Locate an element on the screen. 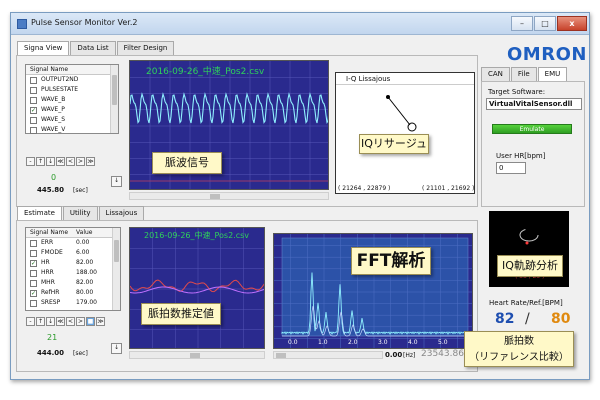  tab-utility: Utility is located at coordinates (80, 213).